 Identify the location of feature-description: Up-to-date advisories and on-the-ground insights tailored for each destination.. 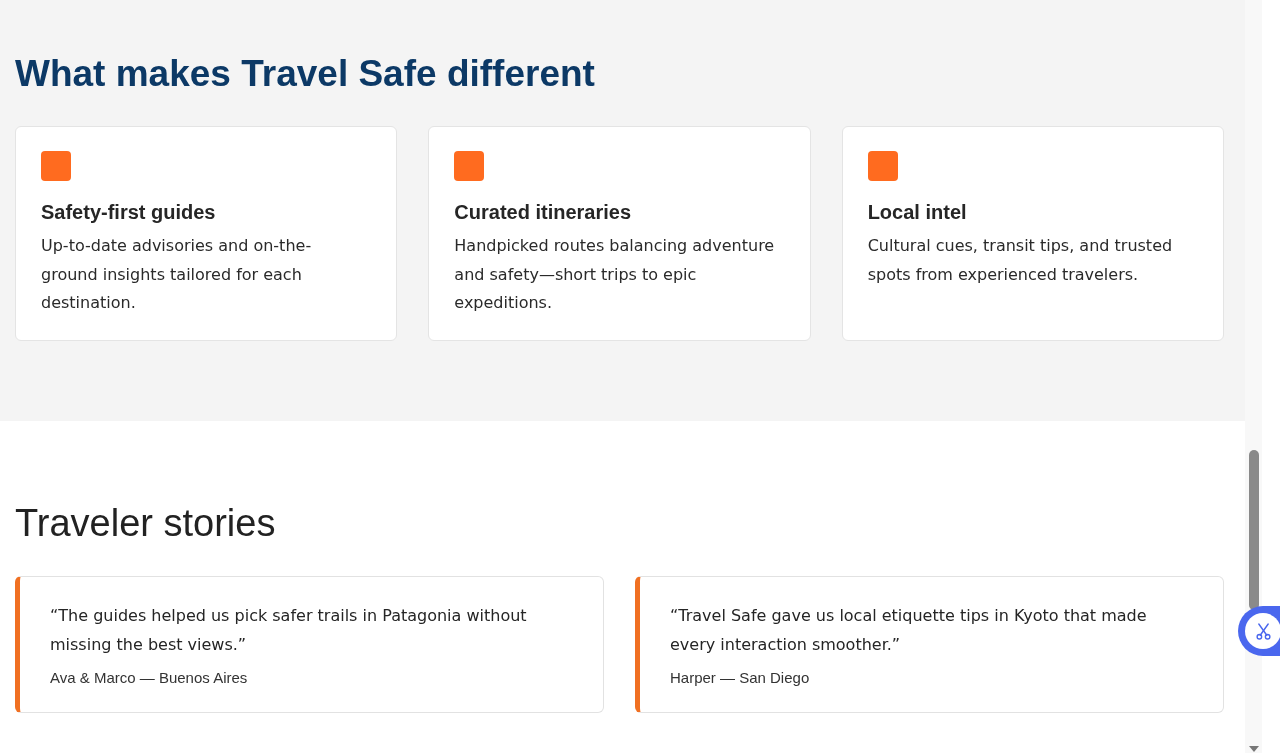
(177, 274).